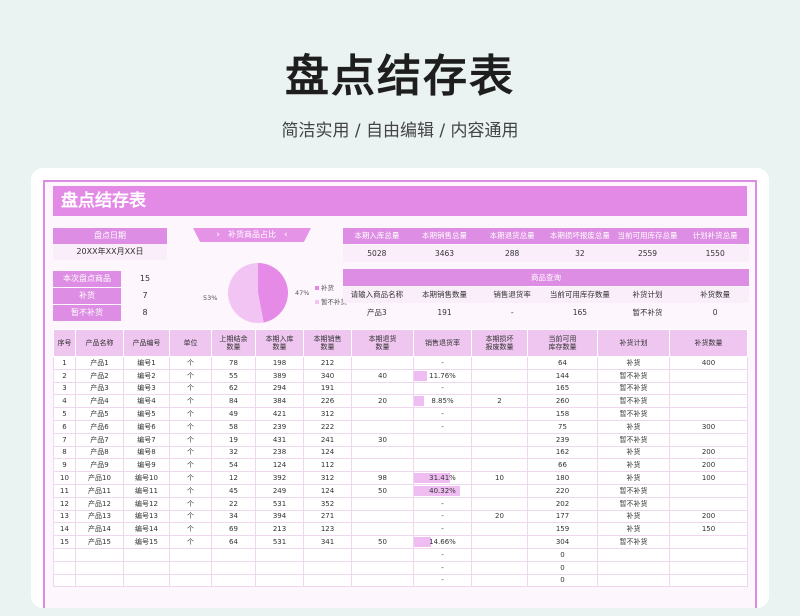 The height and width of the screenshot is (616, 800). Describe the element at coordinates (562, 414) in the screenshot. I see `cell-stock: 158` at that location.